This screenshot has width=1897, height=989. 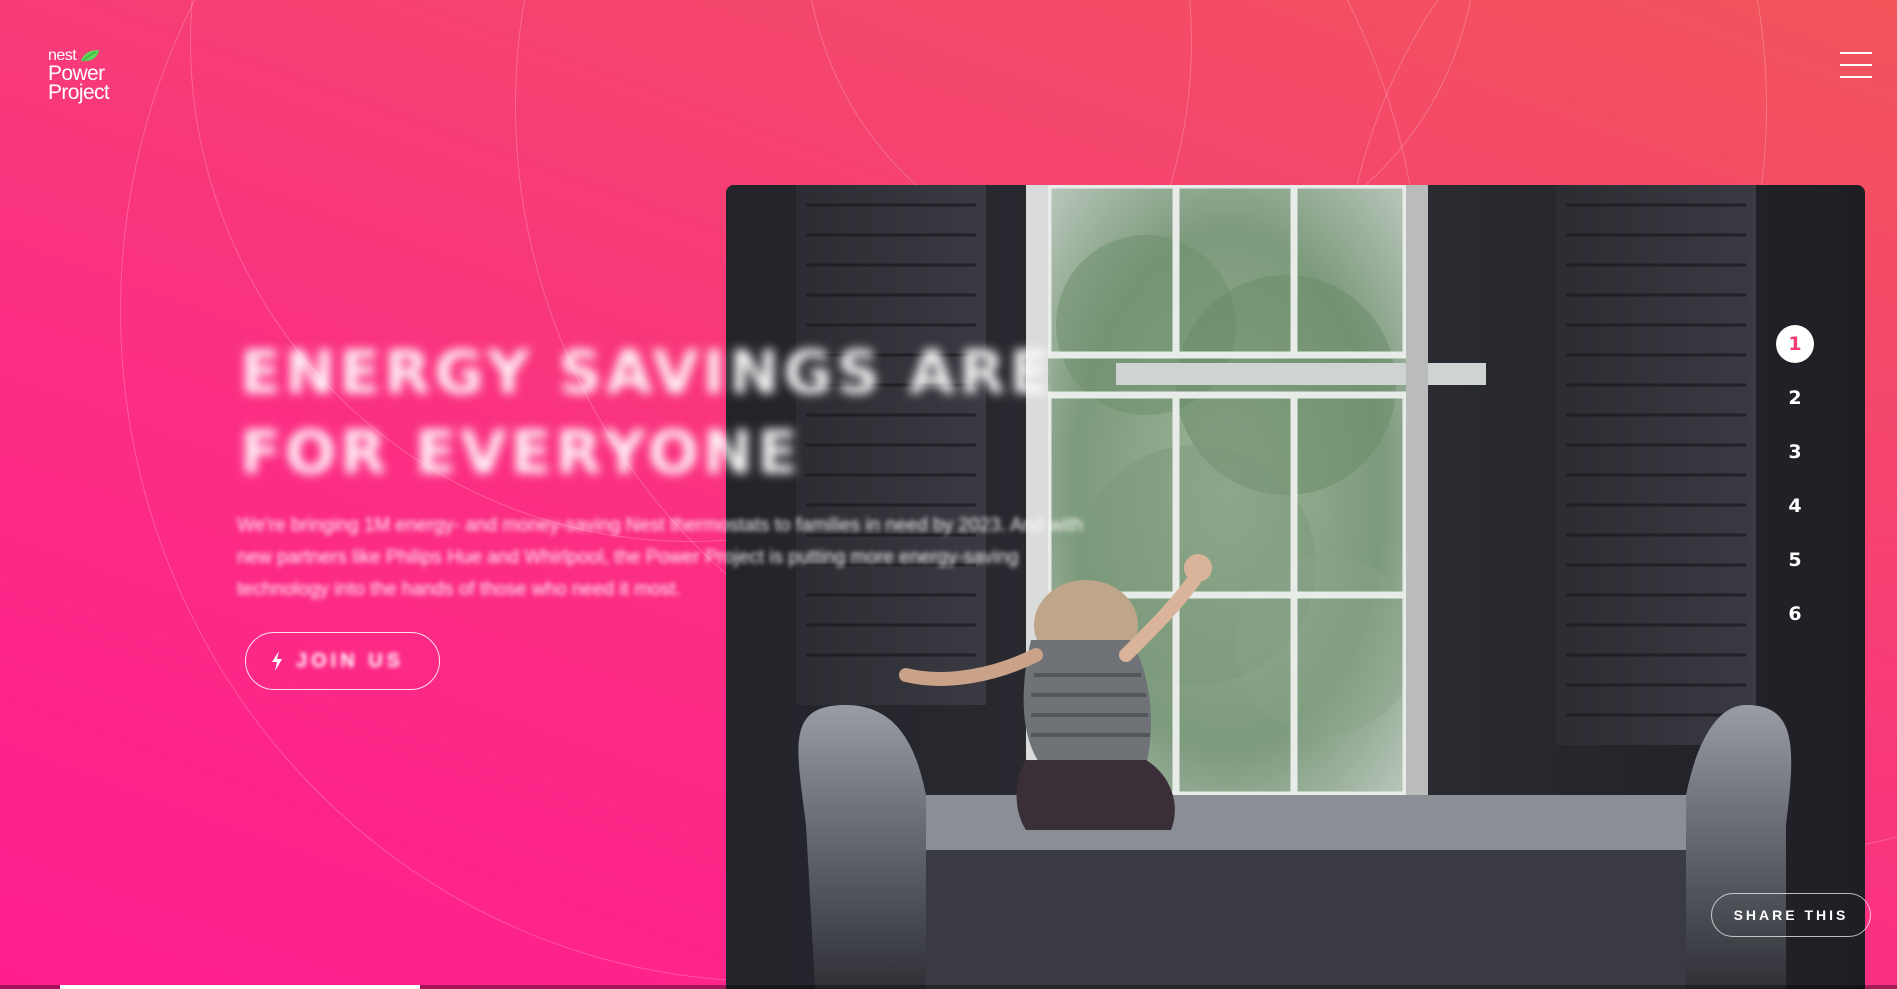 I want to click on pager-item-5: 5, so click(x=1795, y=560).